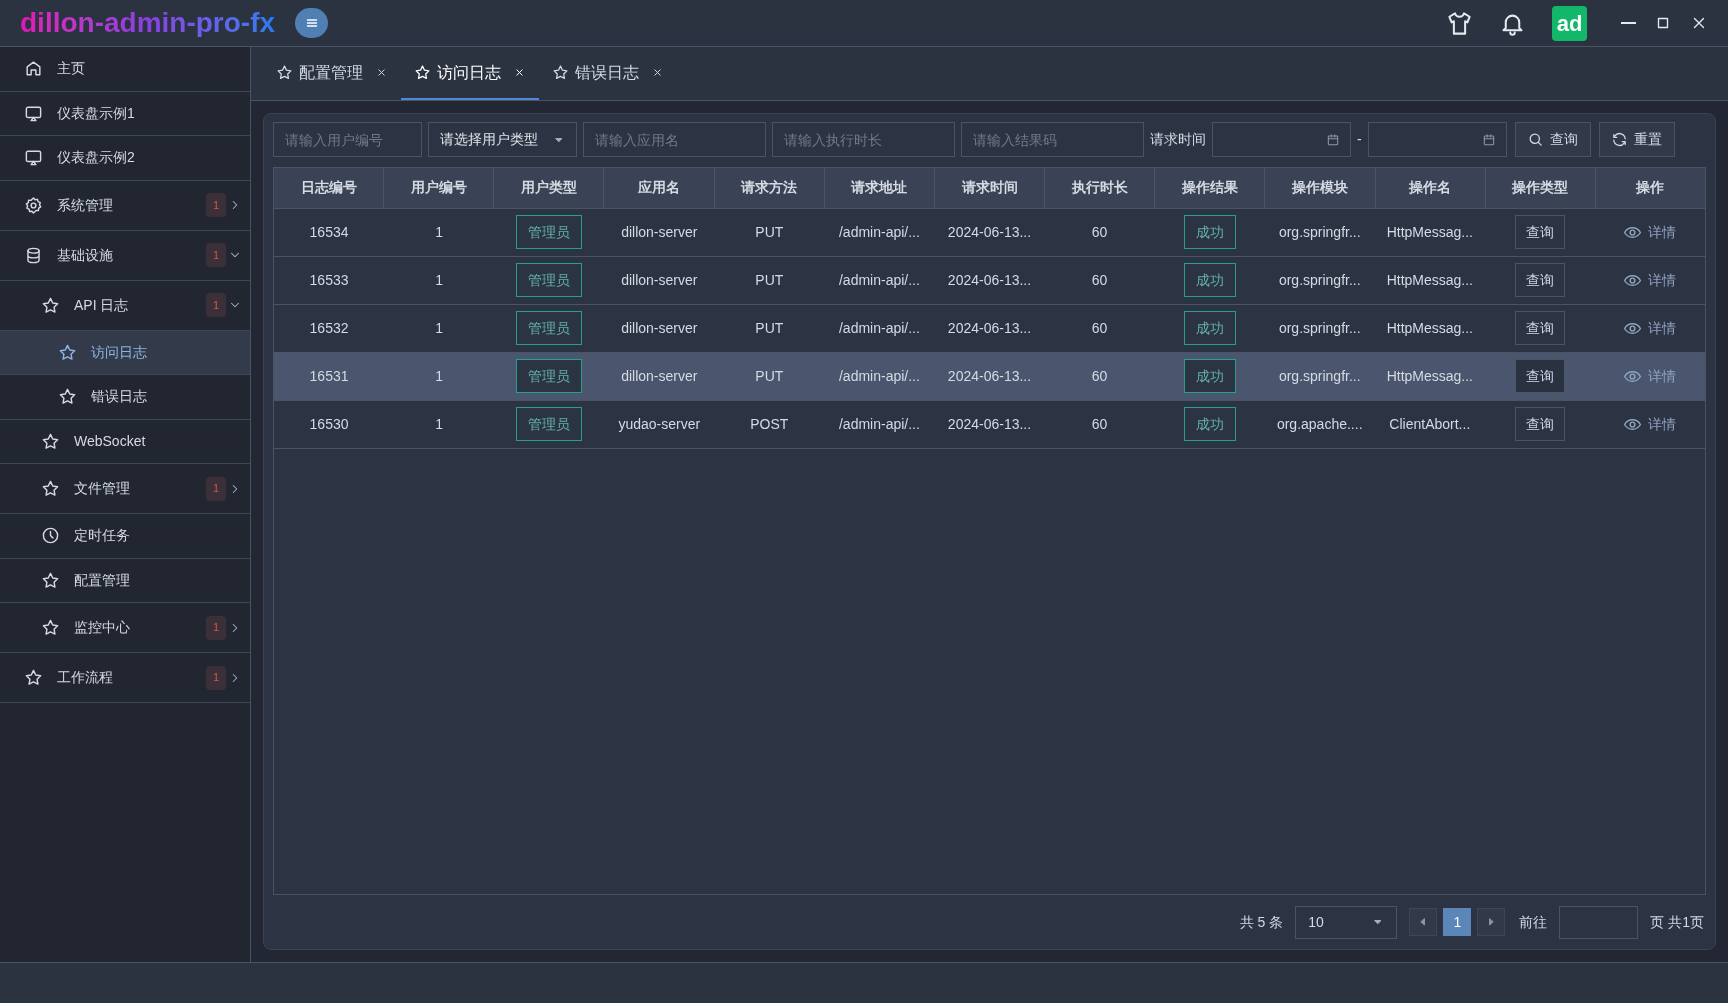  I want to click on close-icon, so click(519, 72).